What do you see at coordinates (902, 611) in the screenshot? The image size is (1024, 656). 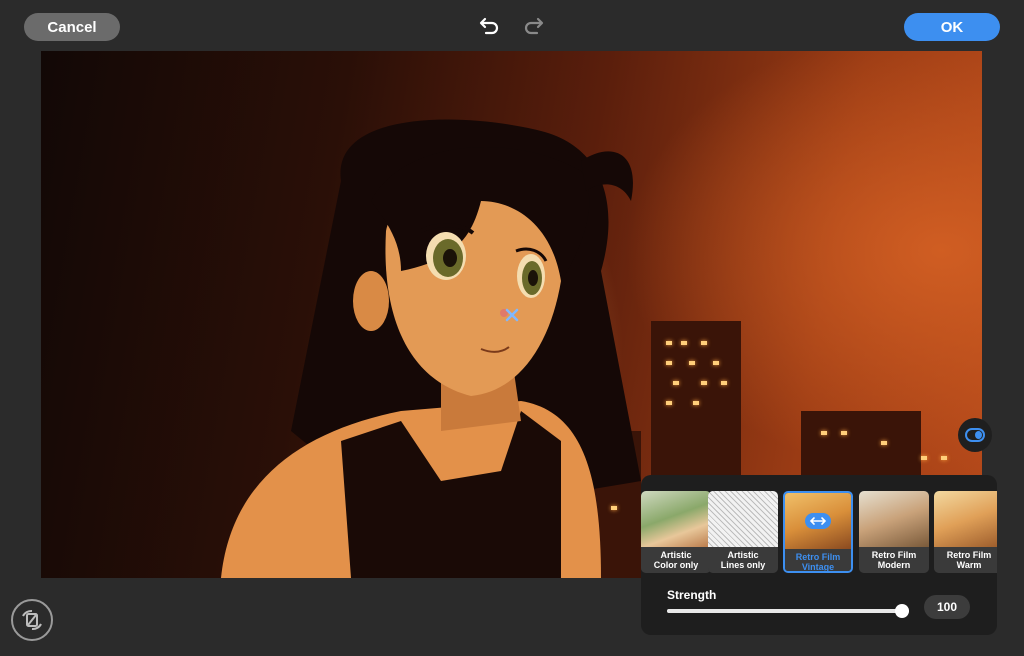 I see `strength-slider-thumb` at bounding box center [902, 611].